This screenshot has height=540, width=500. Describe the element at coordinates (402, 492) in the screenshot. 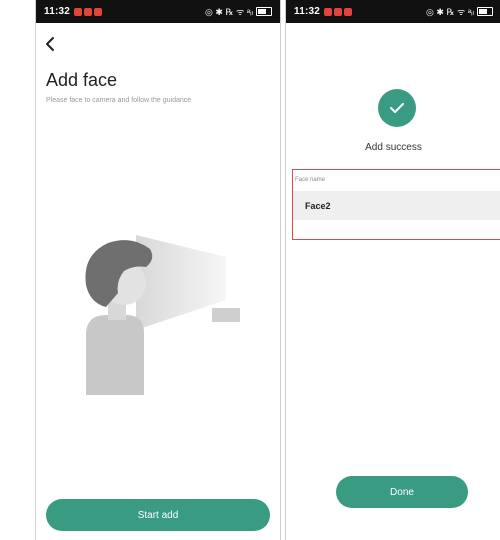

I see `done-button: Done` at that location.